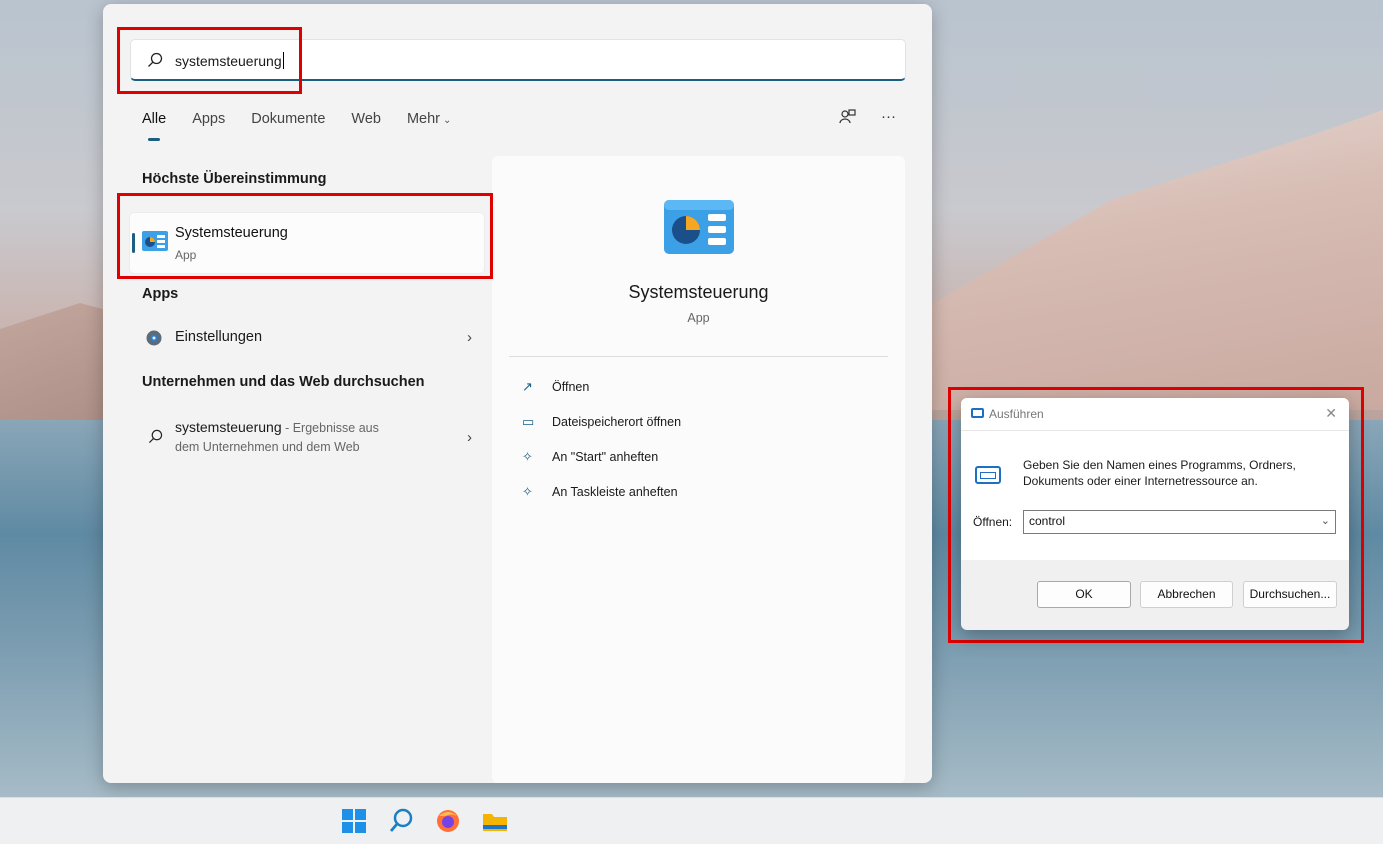 Image resolution: width=1383 pixels, height=844 pixels. I want to click on control-panel-icon, so click(155, 241).